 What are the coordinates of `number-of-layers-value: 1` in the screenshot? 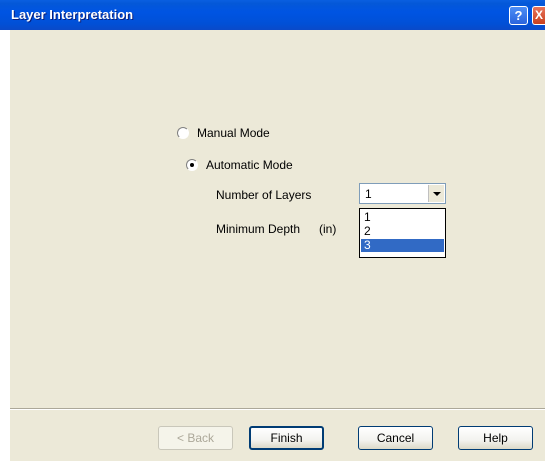 It's located at (368, 194).